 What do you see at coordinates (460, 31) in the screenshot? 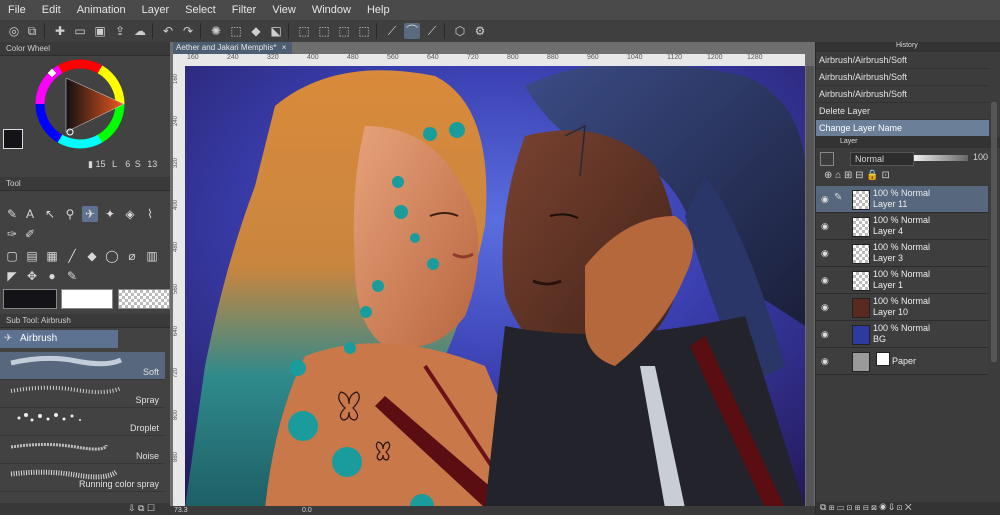
I see `3d-icon: ⬡` at bounding box center [460, 31].